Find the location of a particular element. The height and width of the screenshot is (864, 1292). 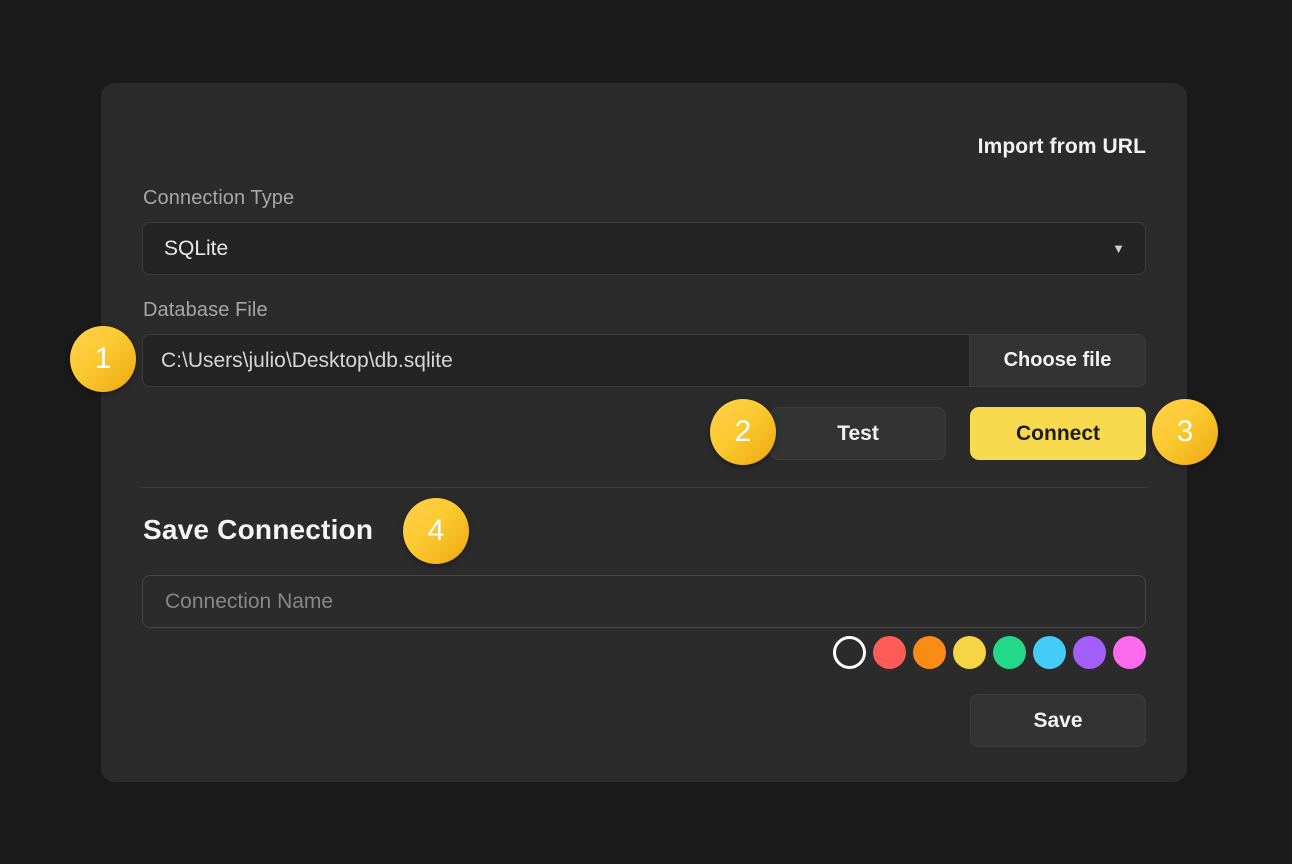

connection-type-select: SQLite ▼ is located at coordinates (644, 248).